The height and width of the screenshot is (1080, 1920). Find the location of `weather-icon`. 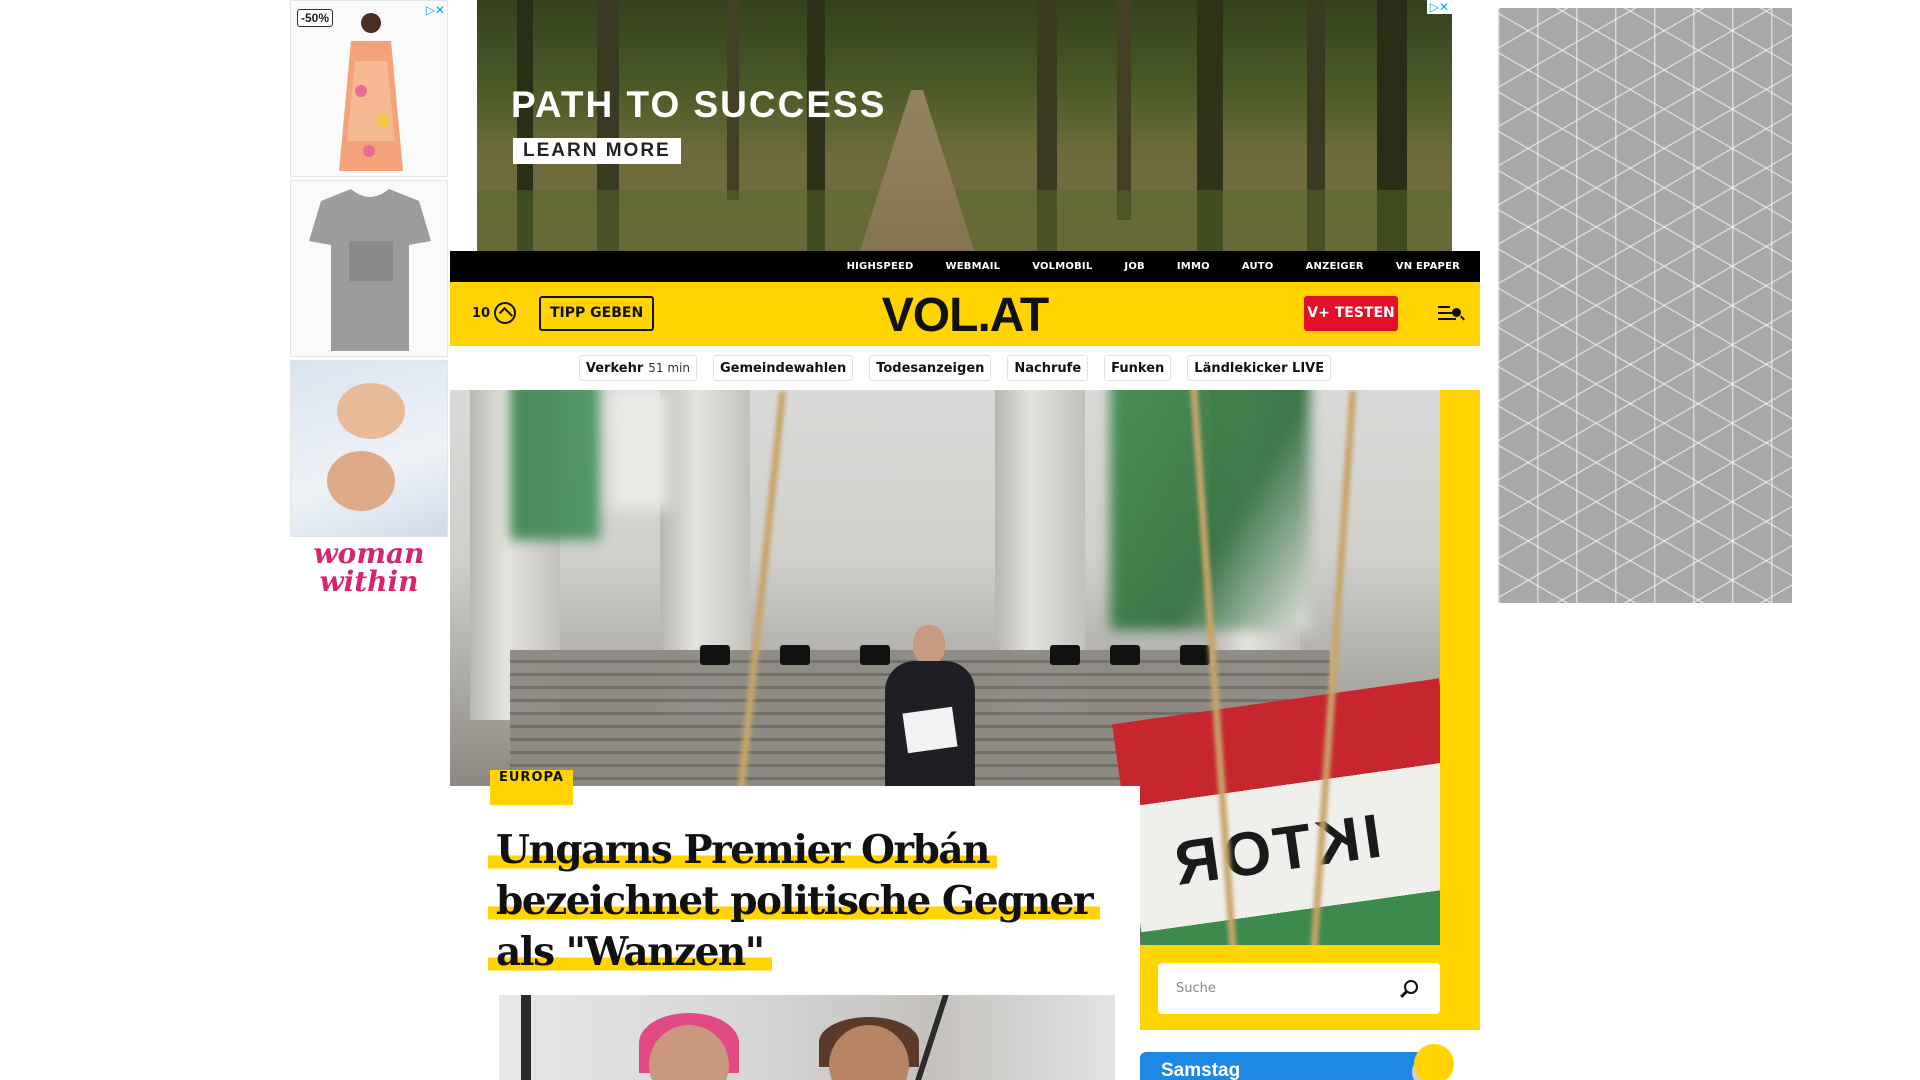

weather-icon is located at coordinates (505, 313).